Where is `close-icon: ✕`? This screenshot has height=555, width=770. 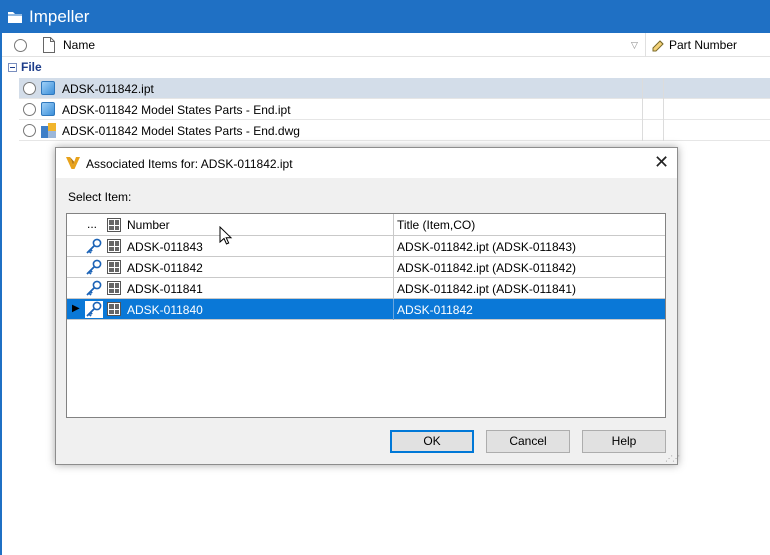
close-icon: ✕ is located at coordinates (661, 162).